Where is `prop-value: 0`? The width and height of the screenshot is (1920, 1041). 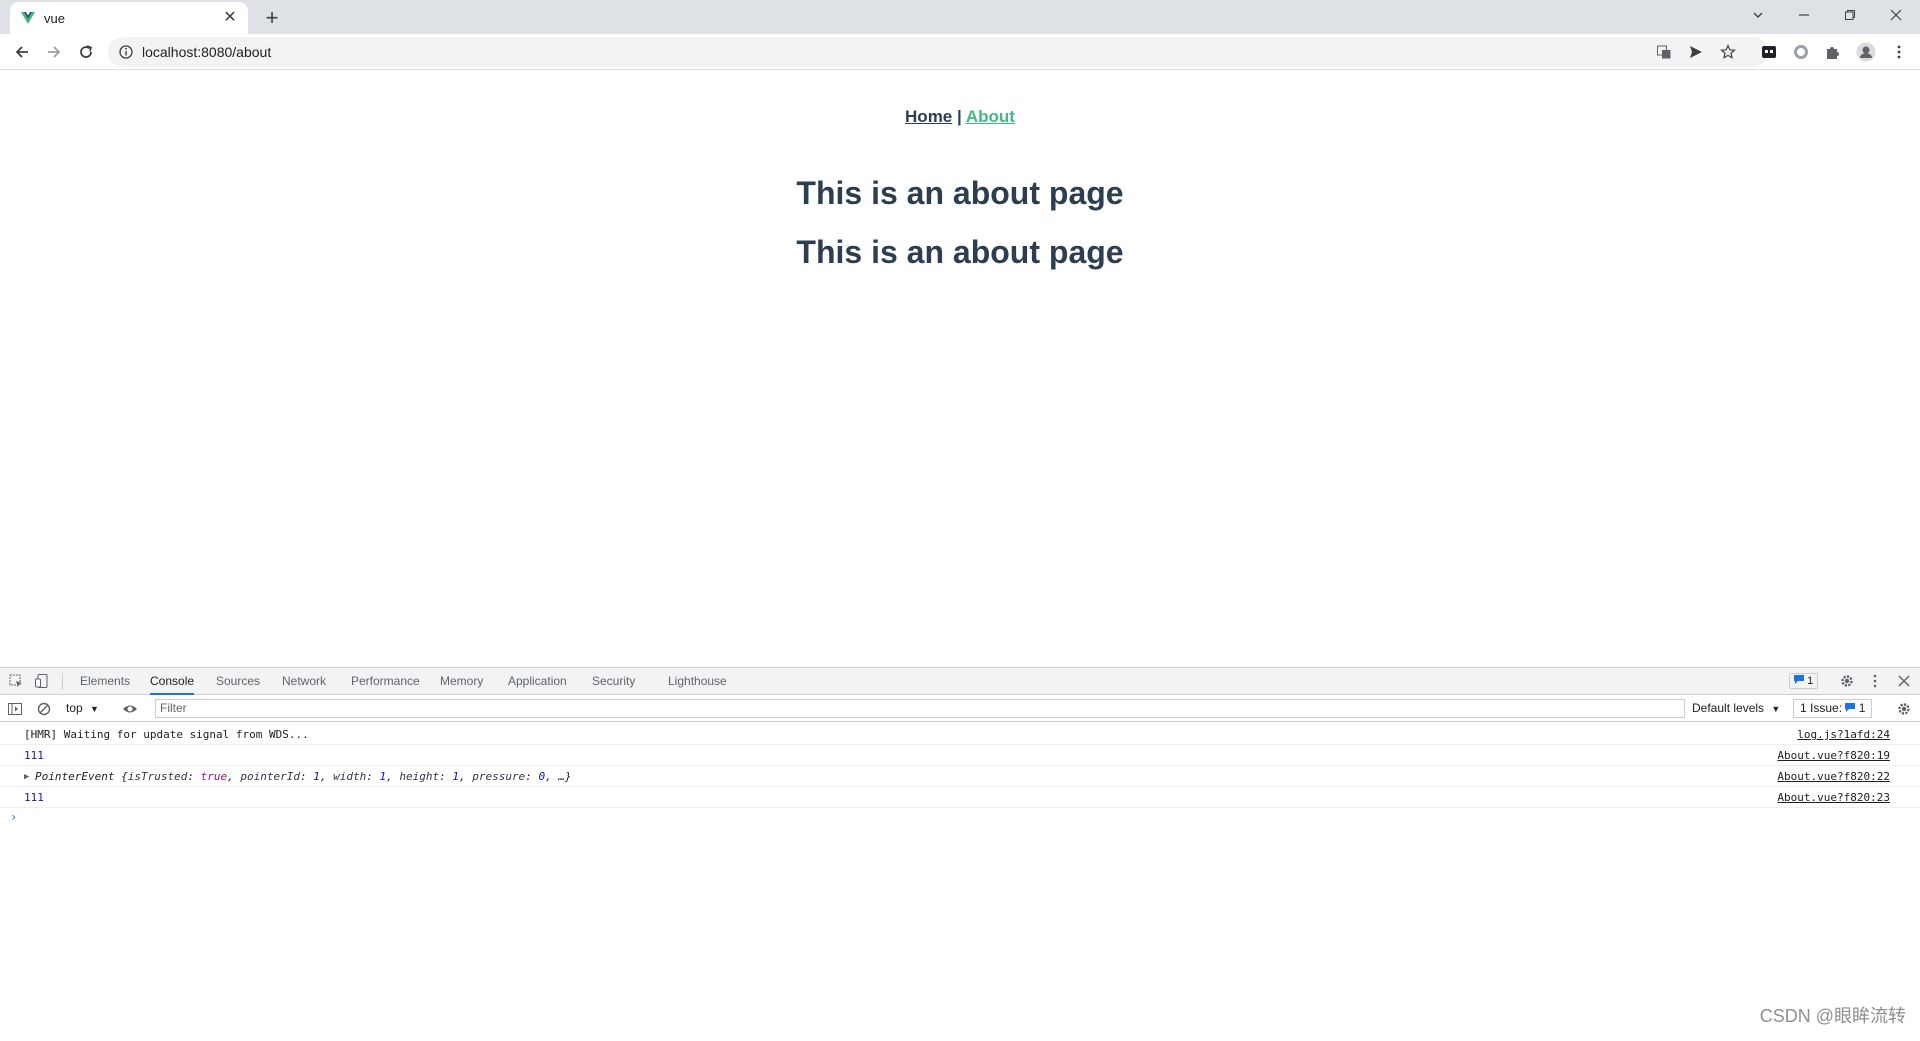
prop-value: 0 is located at coordinates (542, 776).